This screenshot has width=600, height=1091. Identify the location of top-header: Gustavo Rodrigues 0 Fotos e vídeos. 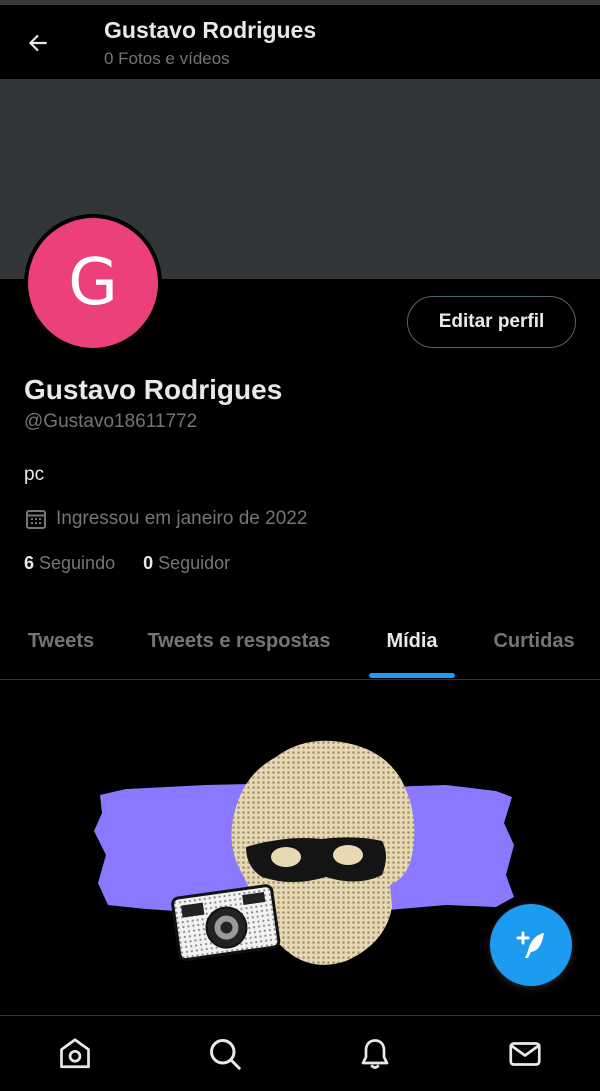
(300, 42).